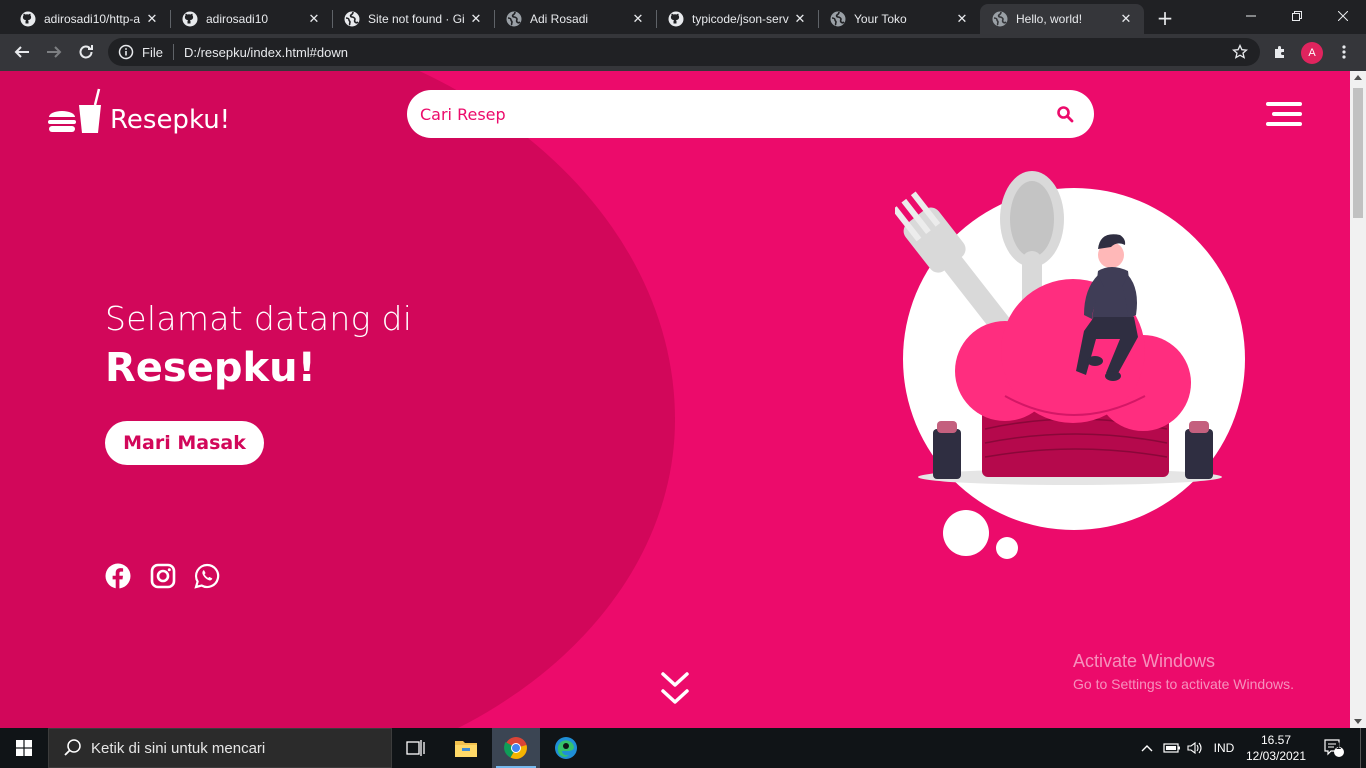  What do you see at coordinates (152, 52) in the screenshot?
I see `scheme-label: File` at bounding box center [152, 52].